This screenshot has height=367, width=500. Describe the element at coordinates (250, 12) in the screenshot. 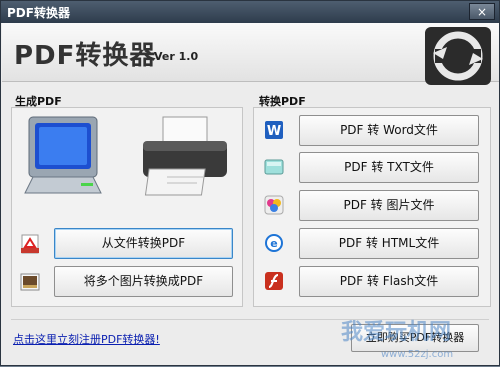

I see `title-bar: PDF转换器 ×` at that location.